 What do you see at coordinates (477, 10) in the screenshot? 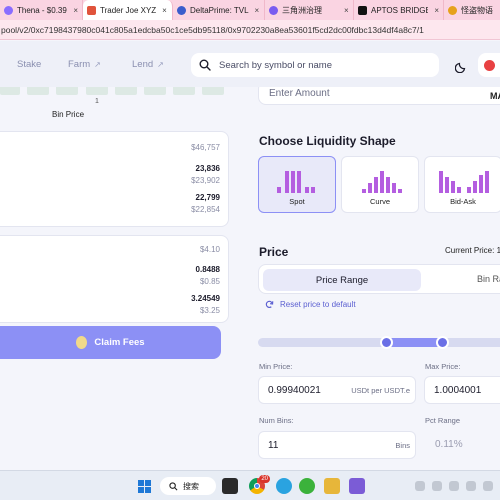
I see `tab-label: 怪盗物语` at bounding box center [477, 10].